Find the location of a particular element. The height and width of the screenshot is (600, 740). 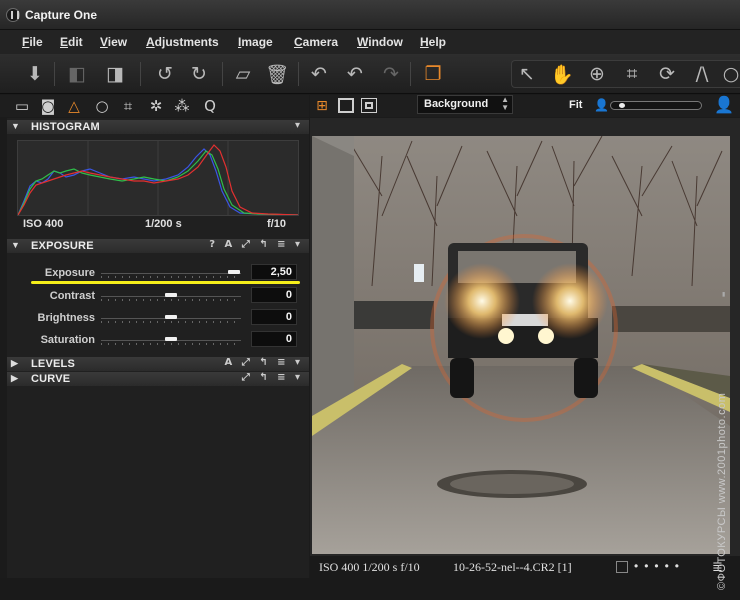

primary-view-icon is located at coordinates (369, 105).